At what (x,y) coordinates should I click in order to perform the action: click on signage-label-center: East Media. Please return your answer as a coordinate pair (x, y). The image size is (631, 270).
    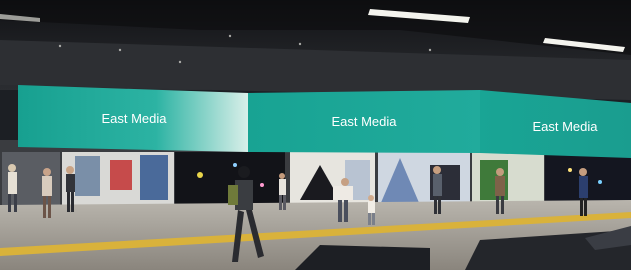
    Looking at the image, I should click on (364, 121).